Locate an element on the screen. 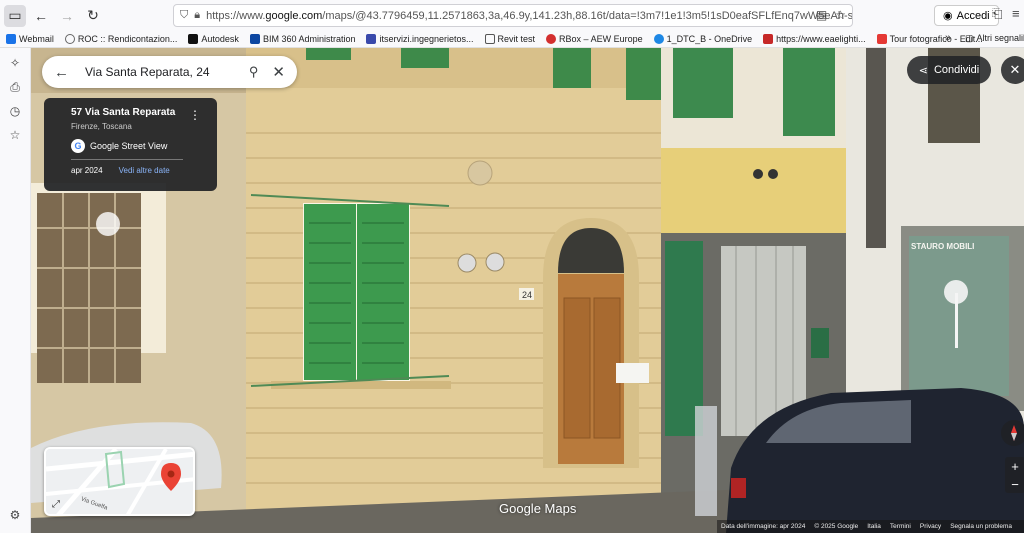 The image size is (1024, 533). tour-icon is located at coordinates (881, 39).